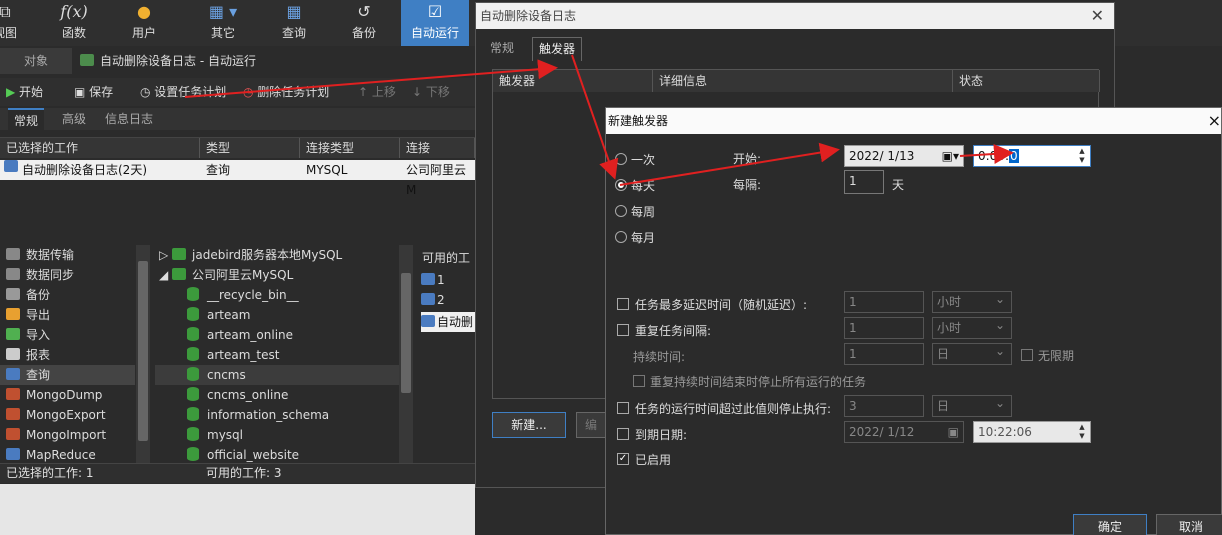 The height and width of the screenshot is (535, 1222). What do you see at coordinates (215, 435) in the screenshot?
I see `tree-database: mysql` at bounding box center [215, 435].